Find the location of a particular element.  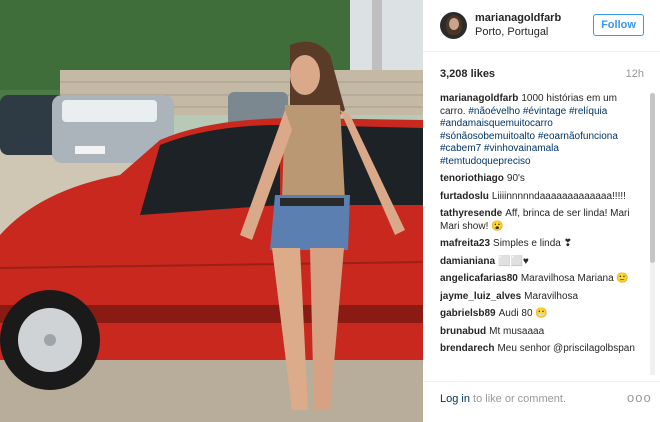

comment-item: mafreita23 Simples e linda ❣ is located at coordinates (546, 244).